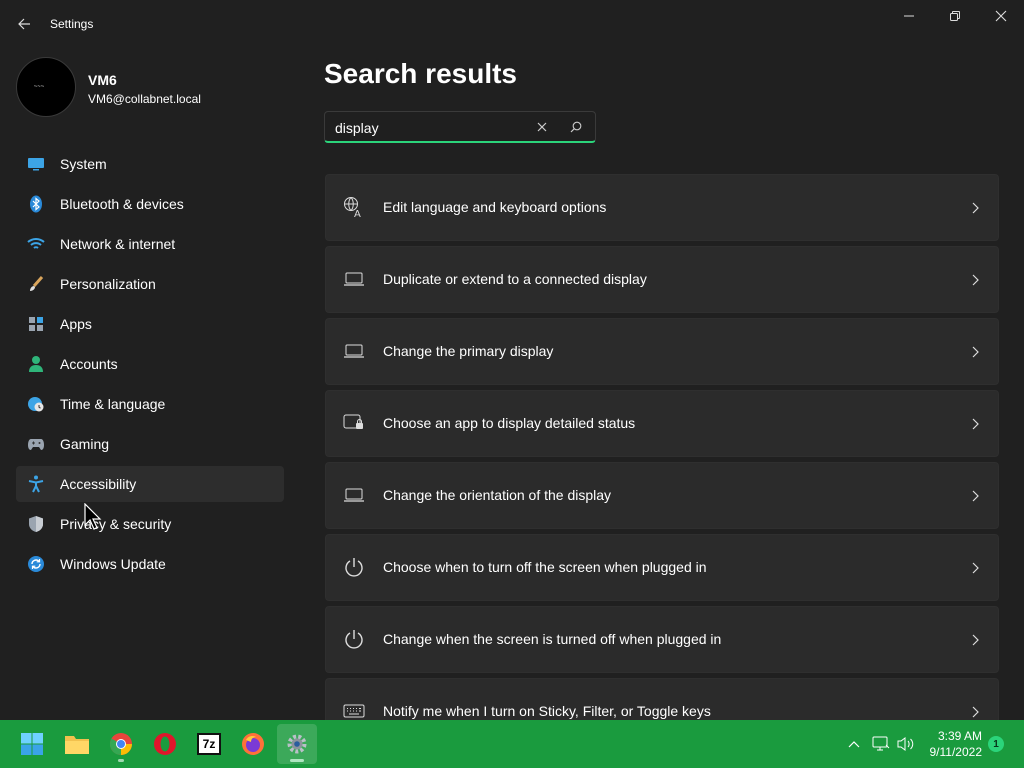  I want to click on mouse-cursor-icon, so click(93, 516).